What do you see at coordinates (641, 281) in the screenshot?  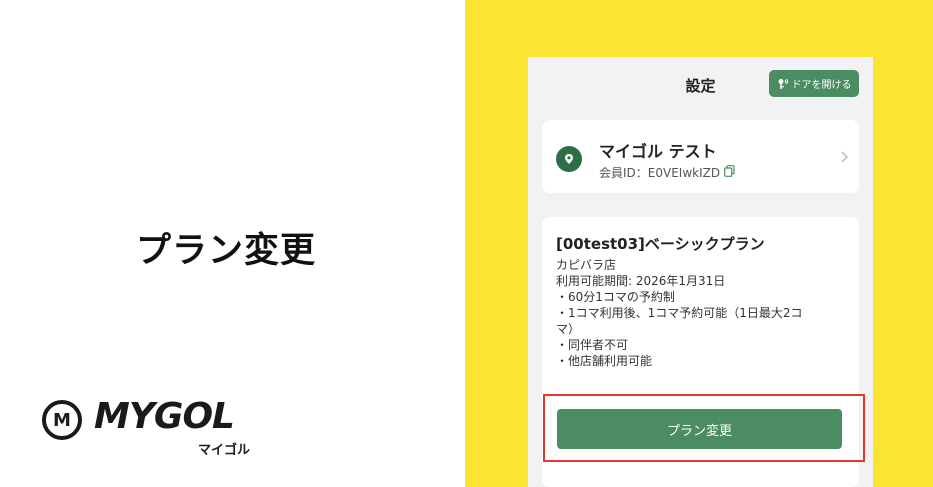 I see `plan-detail-line: 利用可能期間: 2026年1月31日` at bounding box center [641, 281].